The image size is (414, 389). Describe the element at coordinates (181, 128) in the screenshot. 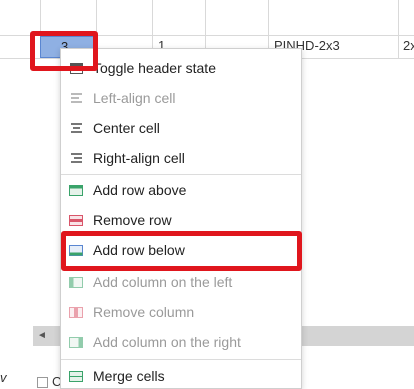

I see `menu-item-center-cell: Center cell` at that location.